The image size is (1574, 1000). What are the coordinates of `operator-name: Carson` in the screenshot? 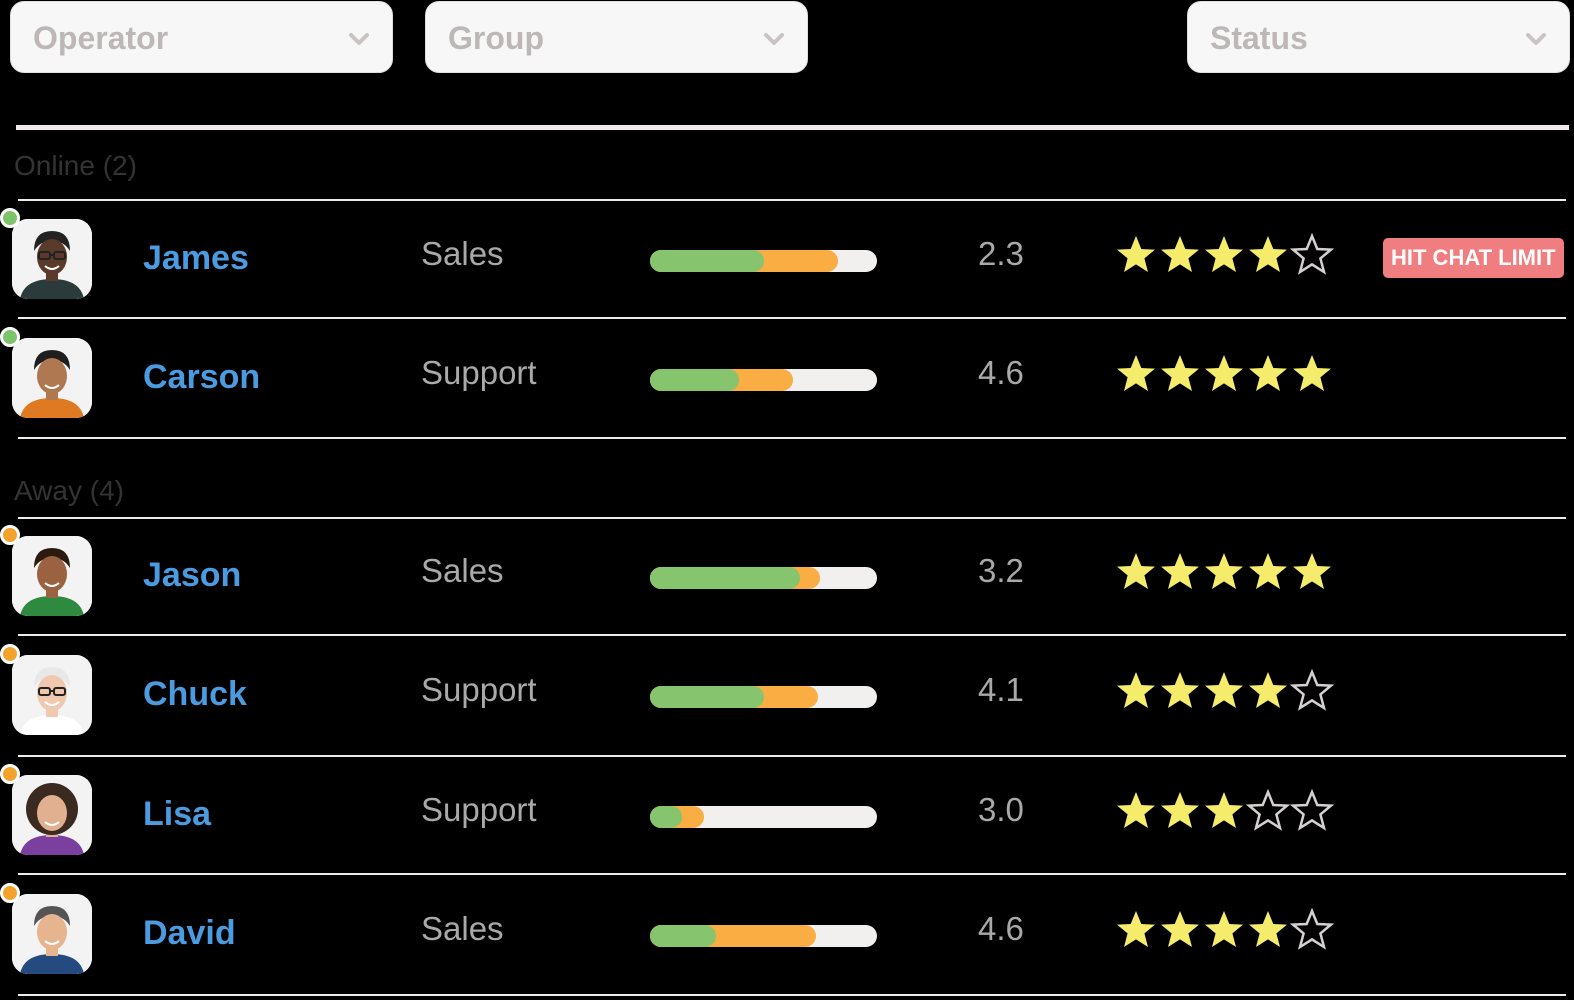 It's located at (201, 377).